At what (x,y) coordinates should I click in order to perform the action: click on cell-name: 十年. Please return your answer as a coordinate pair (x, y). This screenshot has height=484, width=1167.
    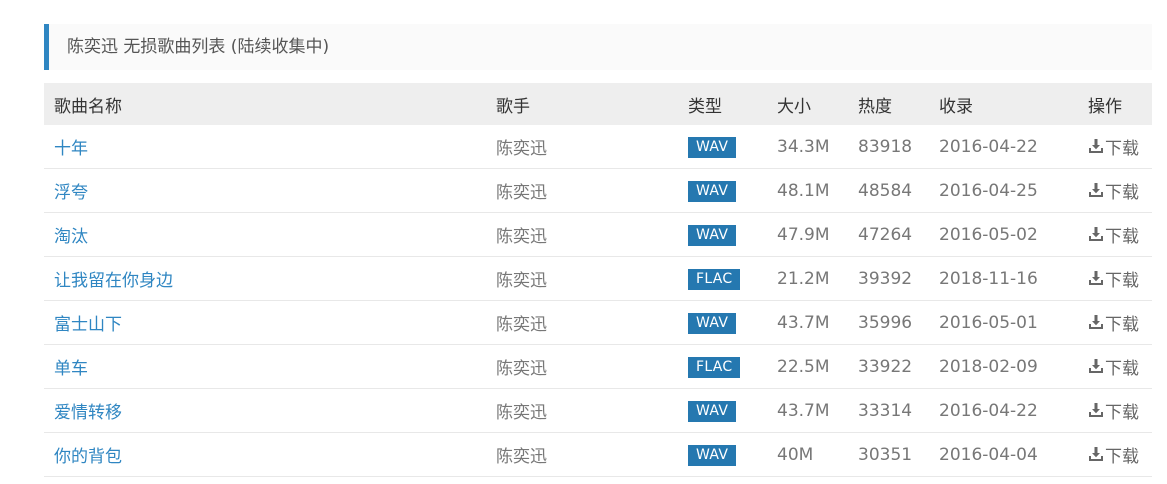
    Looking at the image, I should click on (265, 147).